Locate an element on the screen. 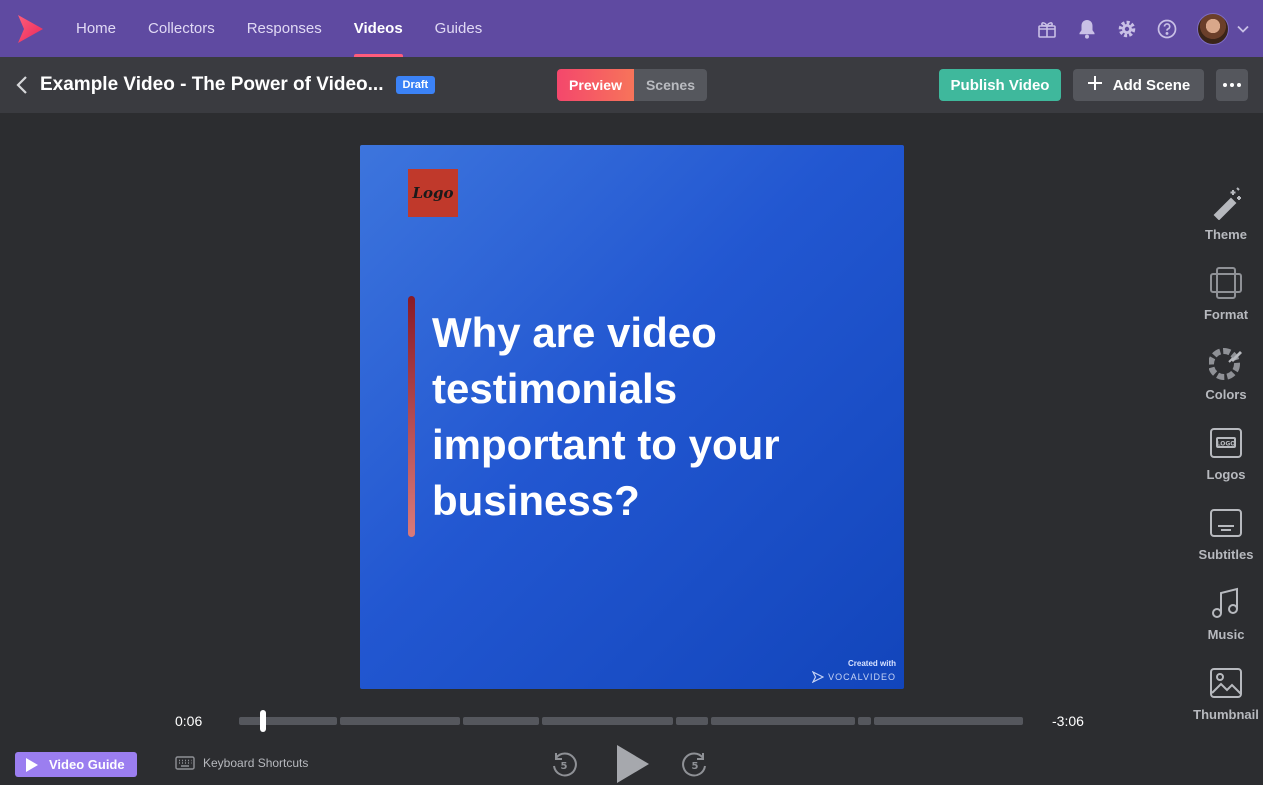  add-scene-button: Add Scene is located at coordinates (1138, 85).